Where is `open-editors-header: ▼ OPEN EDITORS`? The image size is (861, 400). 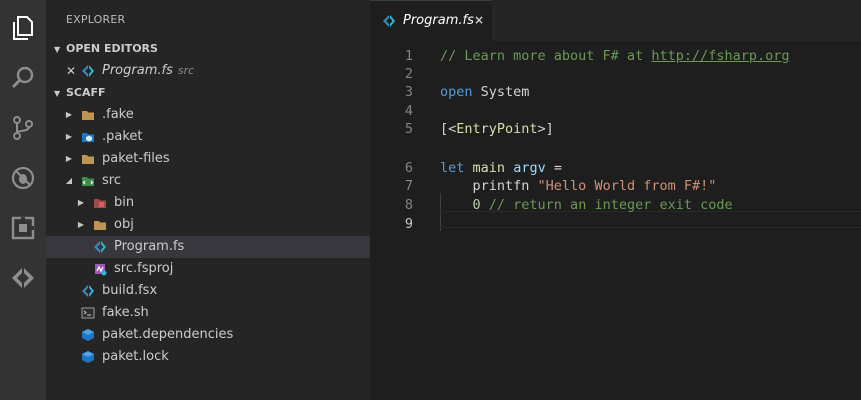 open-editors-header: ▼ OPEN EDITORS is located at coordinates (208, 49).